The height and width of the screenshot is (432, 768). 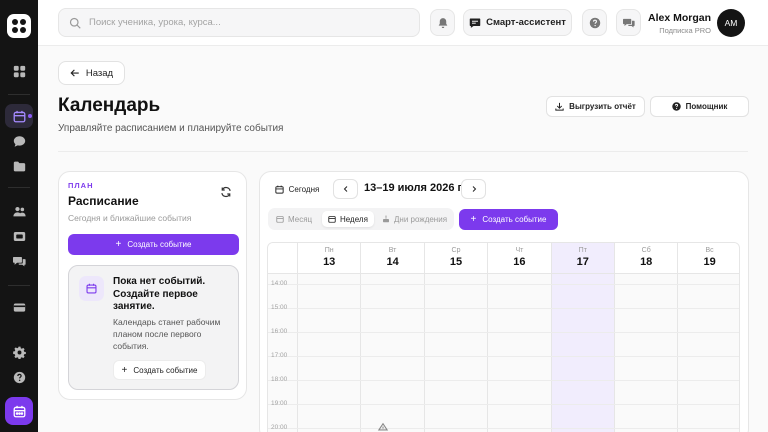 I want to click on schedule-subtitle: Сегодня и ближайшие события, so click(x=130, y=218).